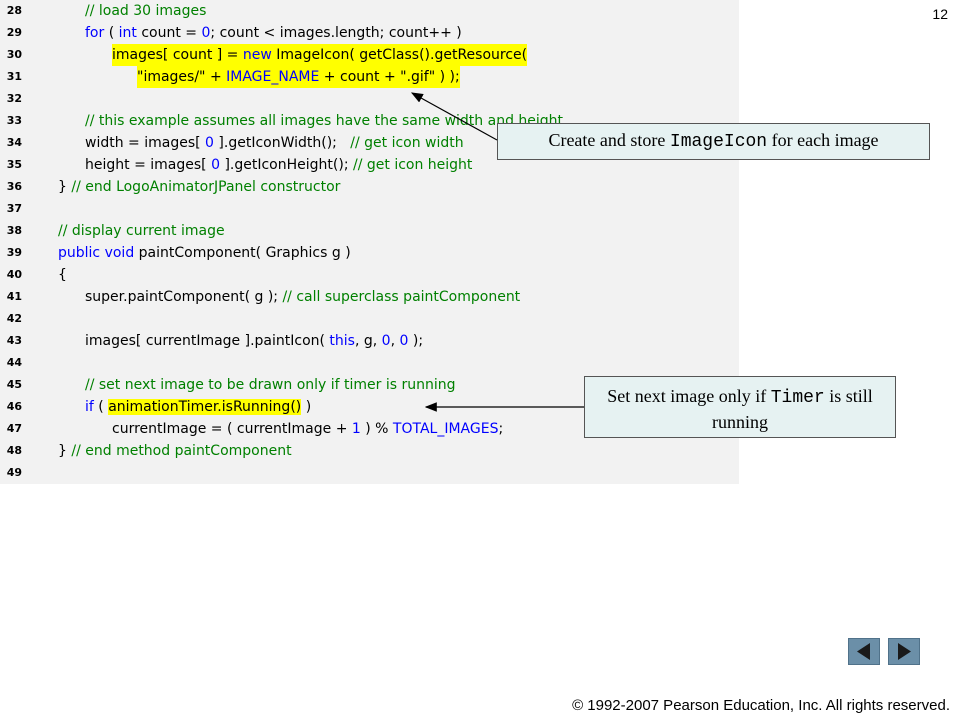 Image resolution: width=960 pixels, height=720 pixels. Describe the element at coordinates (232, 429) in the screenshot. I see `code-token: currentImage = ( currentImage +` at that location.